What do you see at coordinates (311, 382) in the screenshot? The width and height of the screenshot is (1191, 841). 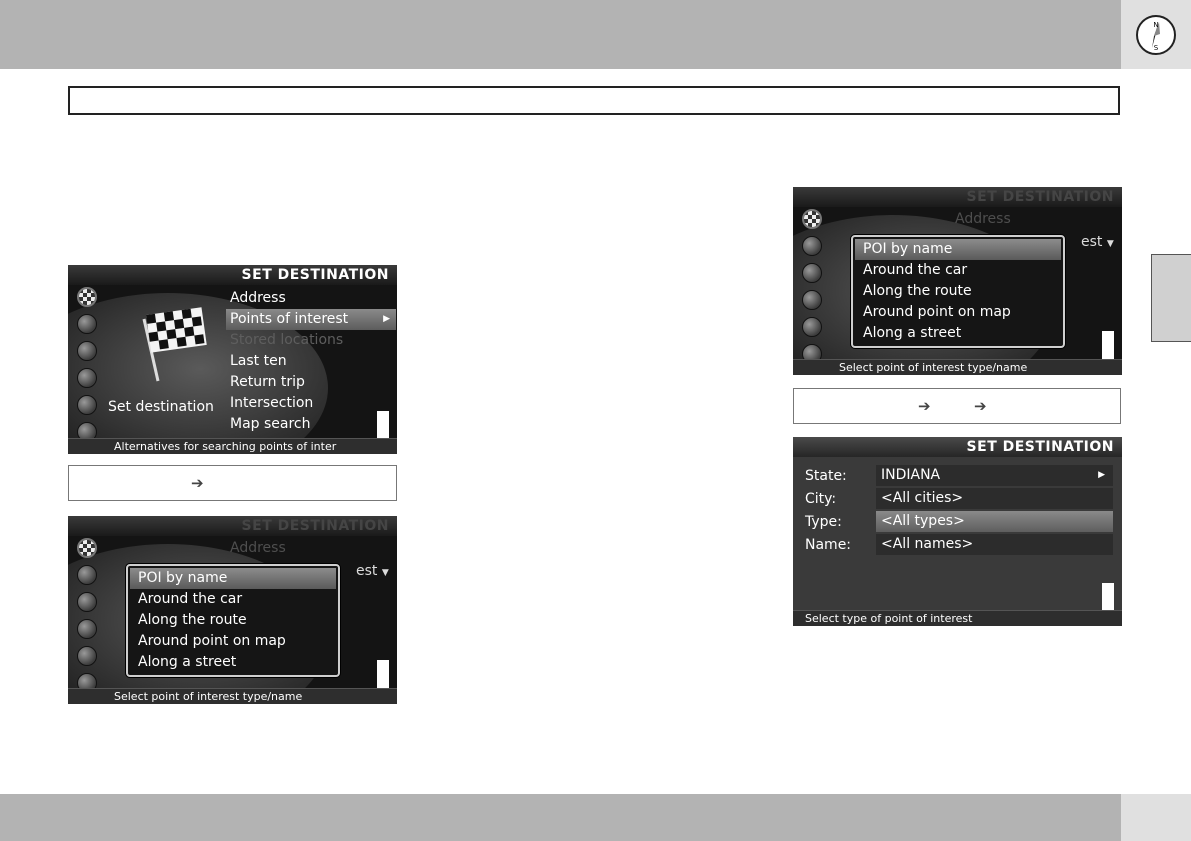 I see `menu-item-return-trip: Return trip` at bounding box center [311, 382].